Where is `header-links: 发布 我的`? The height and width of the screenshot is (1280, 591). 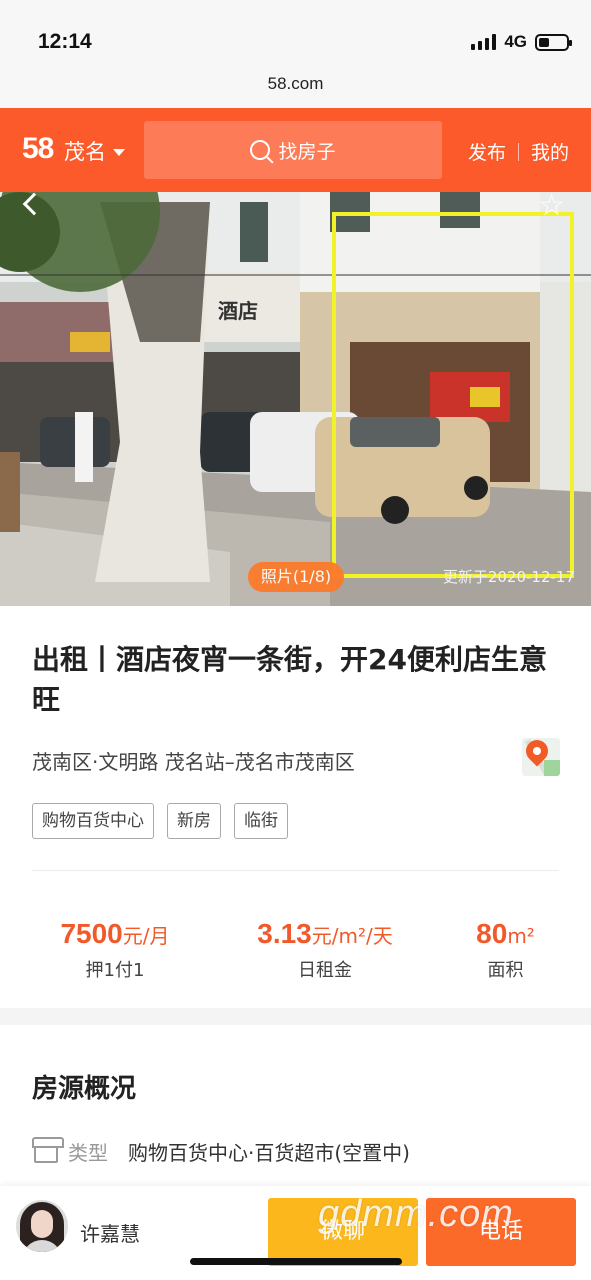 header-links: 发布 我的 is located at coordinates (518, 151).